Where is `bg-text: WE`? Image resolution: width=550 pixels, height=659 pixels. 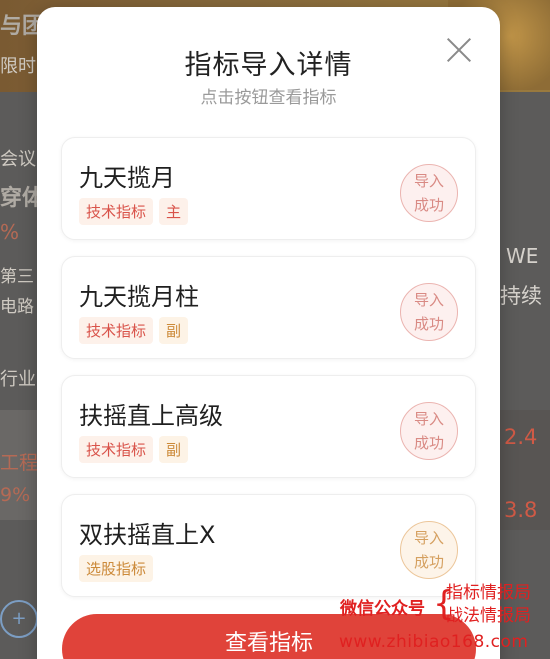 bg-text: WE is located at coordinates (522, 256).